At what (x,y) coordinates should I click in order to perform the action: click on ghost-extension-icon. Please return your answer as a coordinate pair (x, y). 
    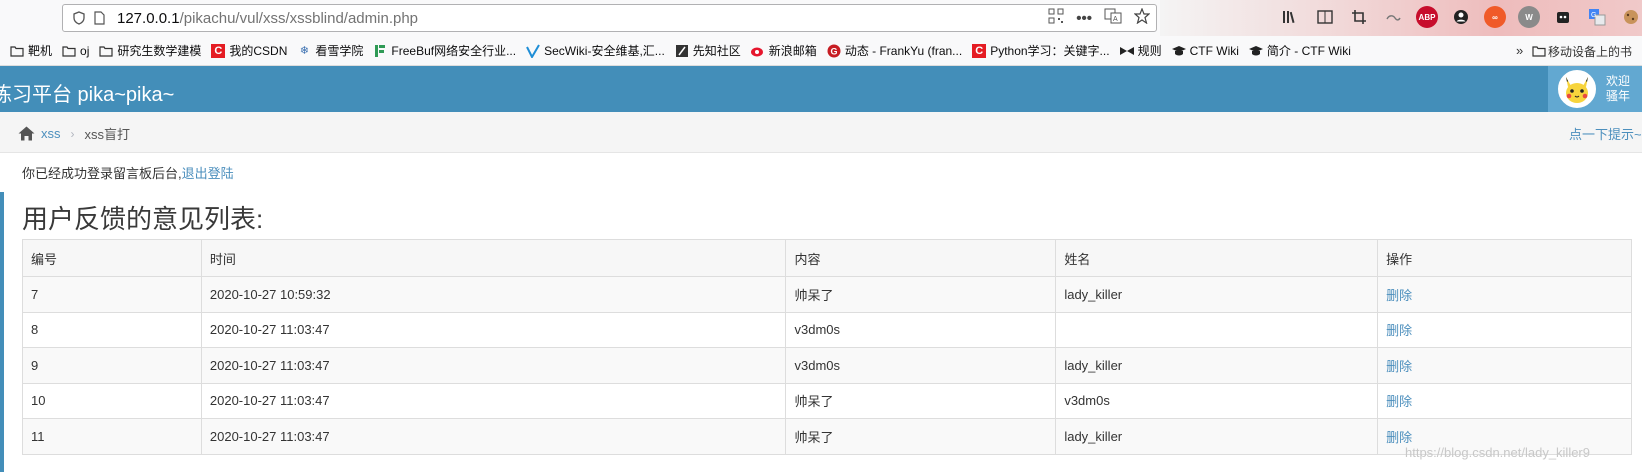
    Looking at the image, I should click on (1563, 17).